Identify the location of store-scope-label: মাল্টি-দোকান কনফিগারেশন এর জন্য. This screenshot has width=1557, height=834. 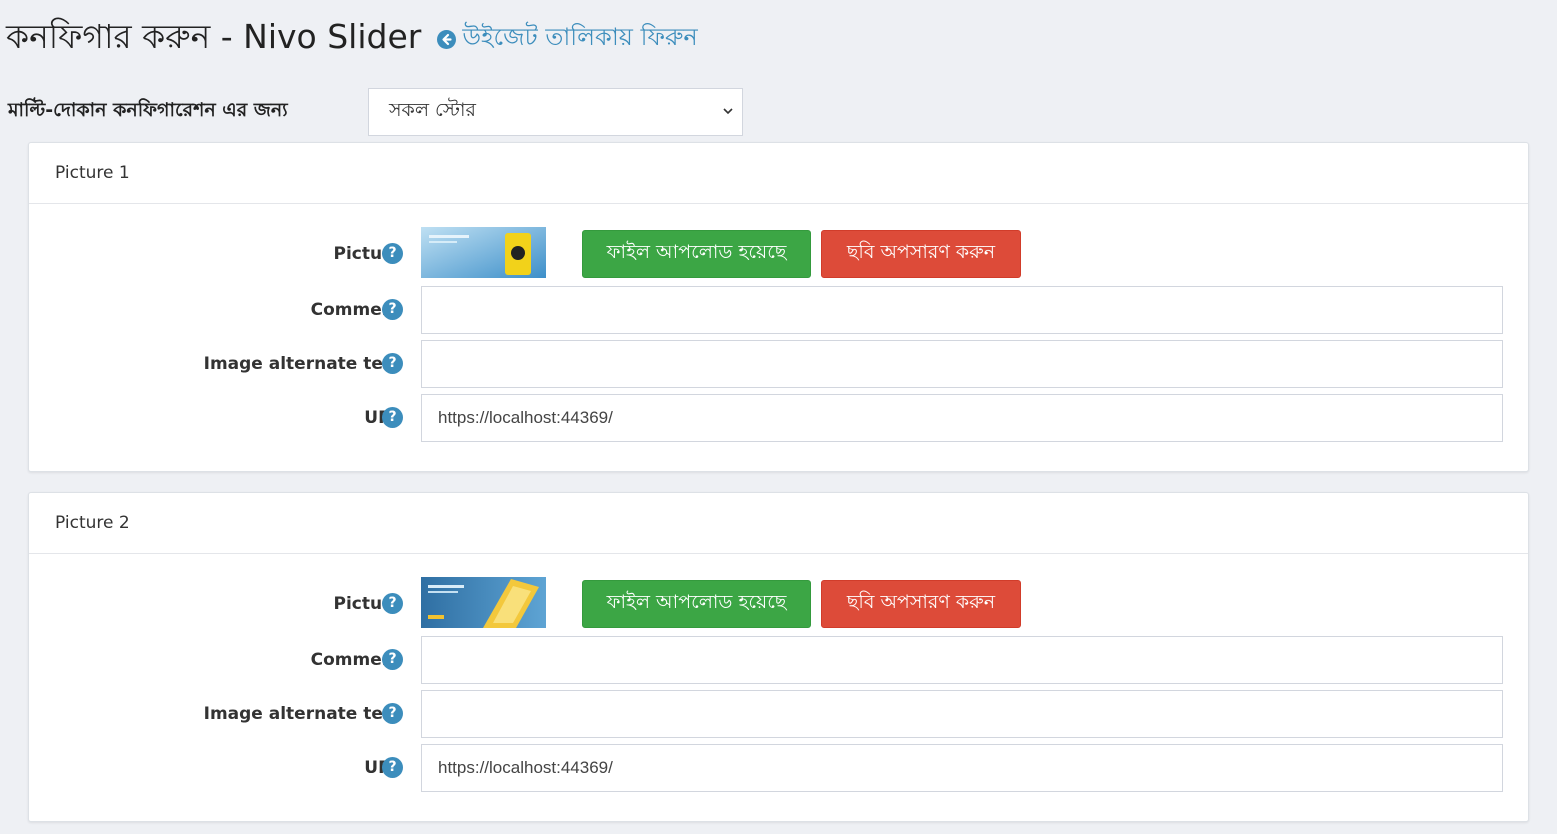
(148, 110).